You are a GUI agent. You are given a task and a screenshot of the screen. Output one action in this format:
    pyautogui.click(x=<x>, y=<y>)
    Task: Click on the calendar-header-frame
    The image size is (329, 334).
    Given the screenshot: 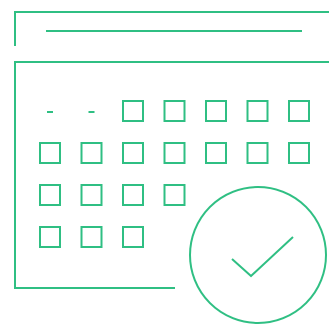 What is the action you would take?
    pyautogui.click(x=171, y=28)
    